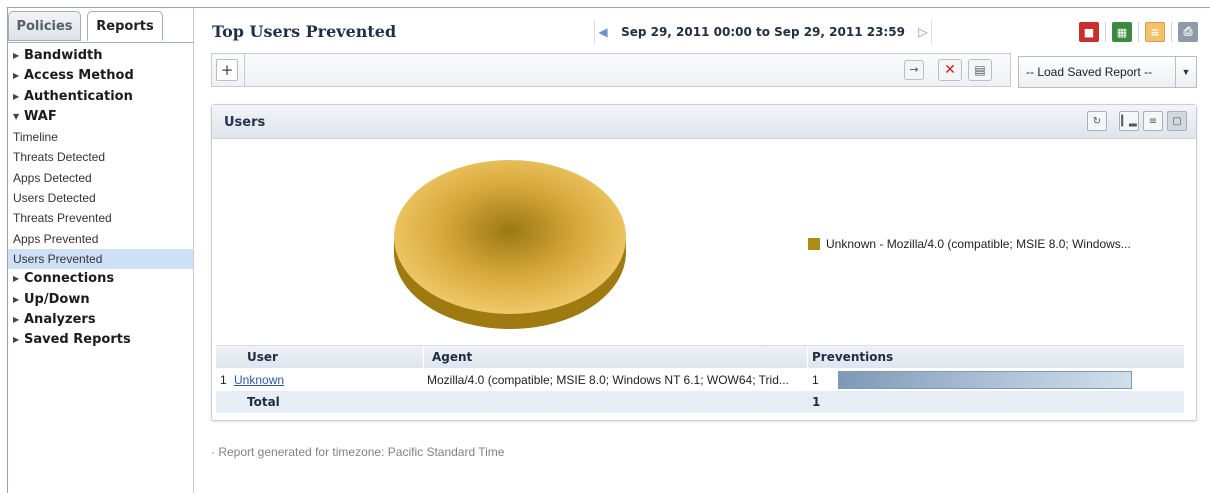  What do you see at coordinates (103, 320) in the screenshot?
I see `sidebar-item-analyzers: ▶ Analyzers` at bounding box center [103, 320].